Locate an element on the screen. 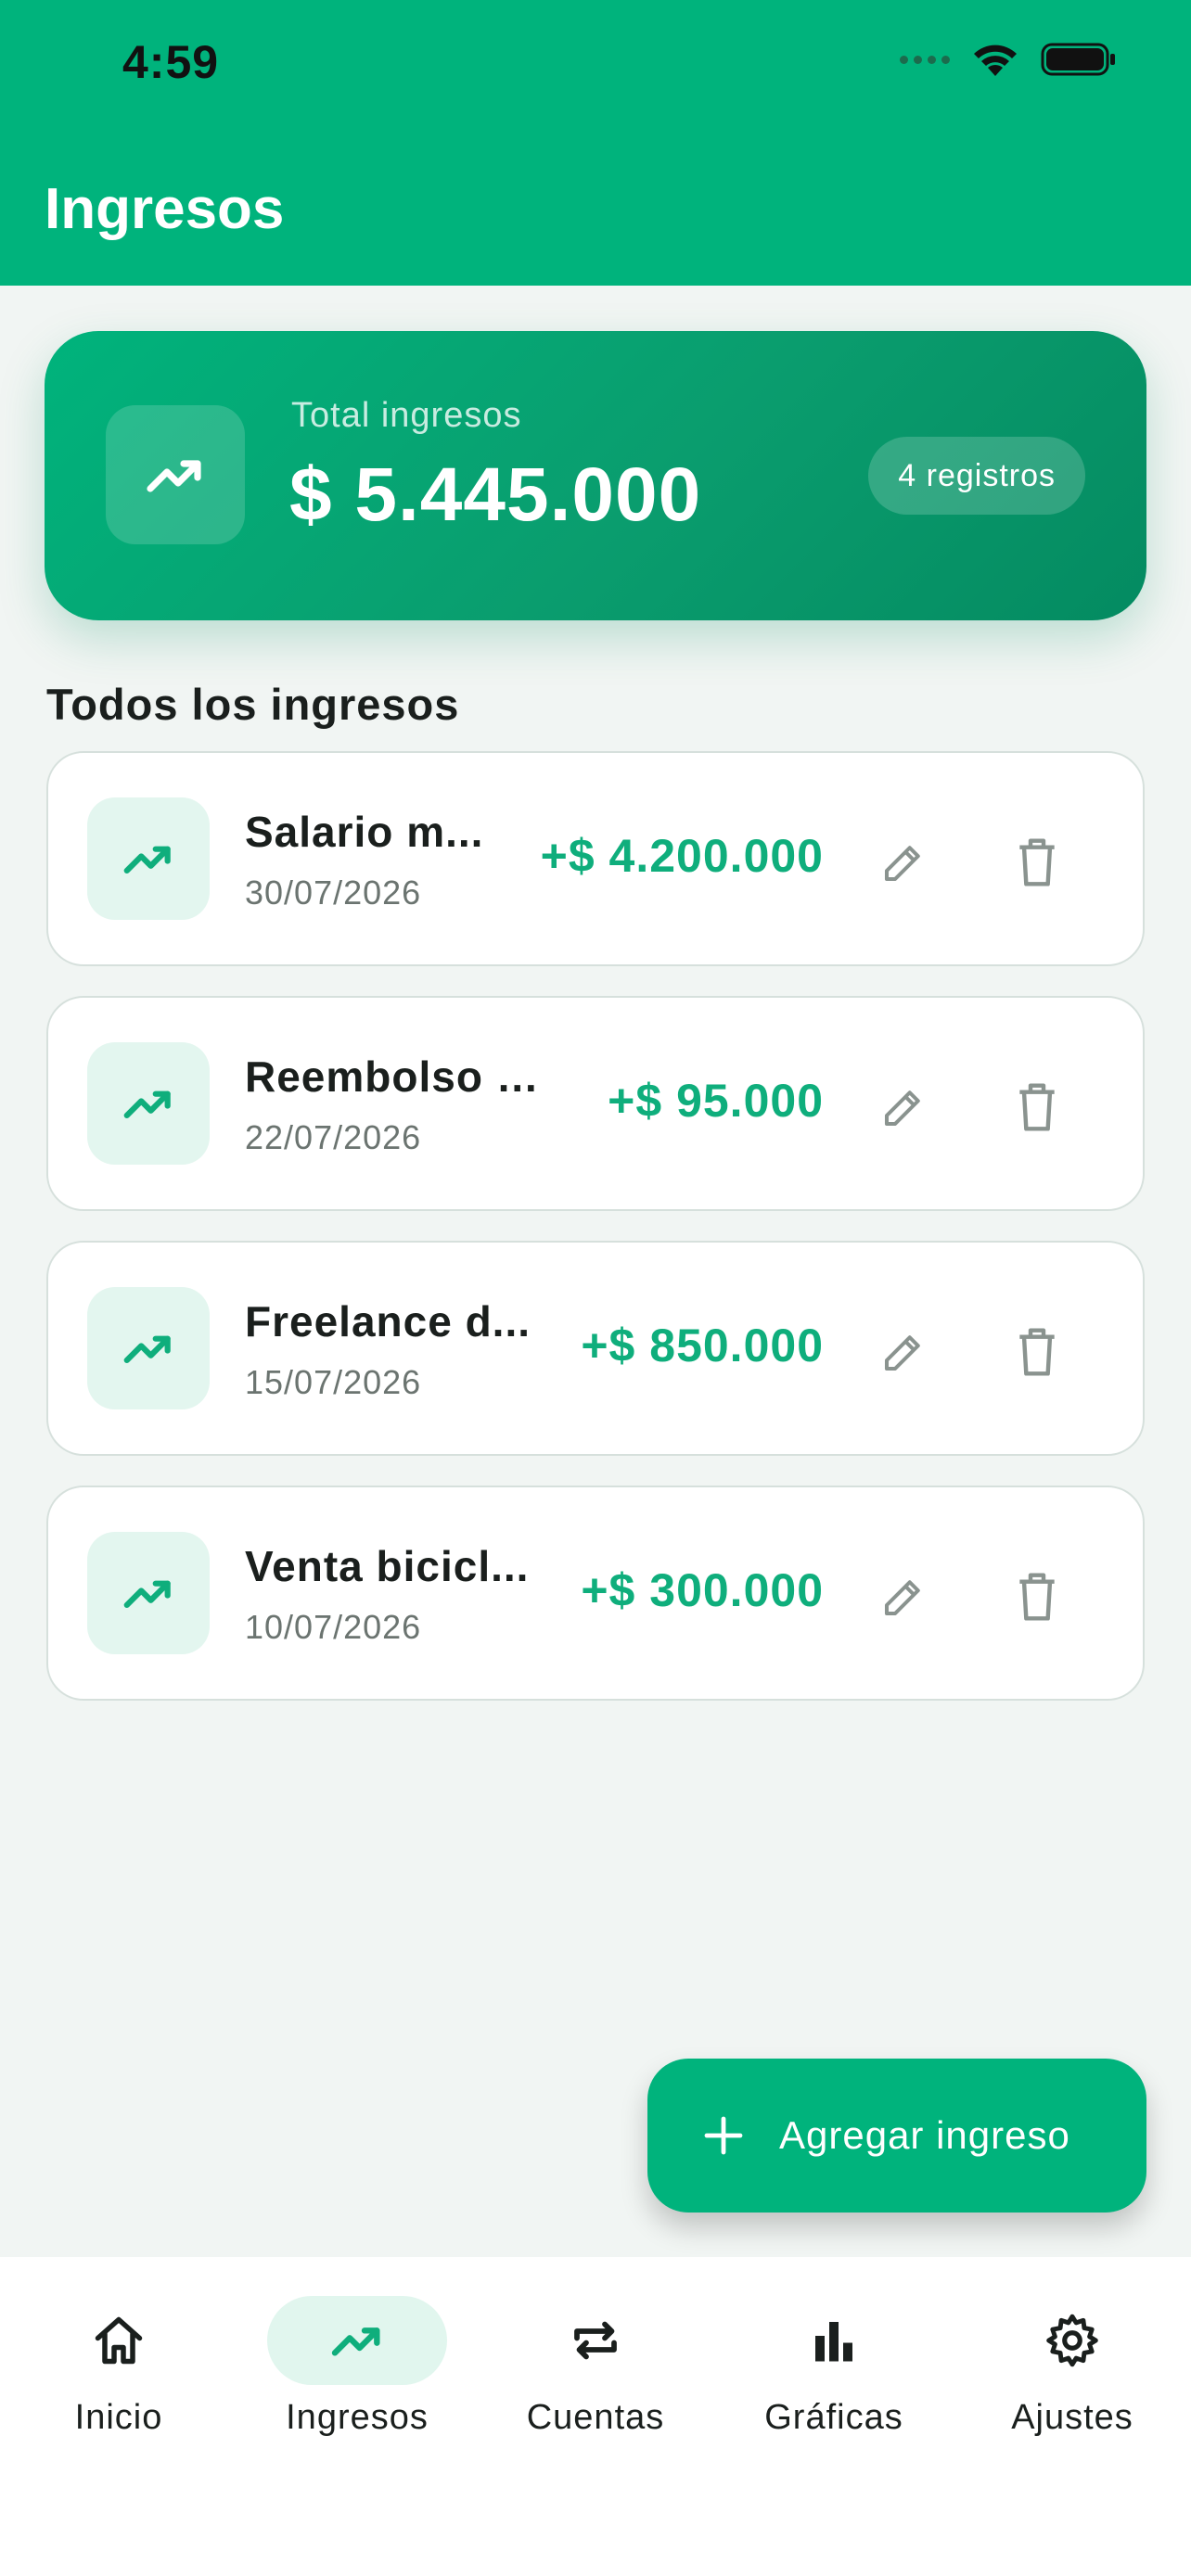 This screenshot has width=1191, height=2576. bar-chart-icon is located at coordinates (833, 2342).